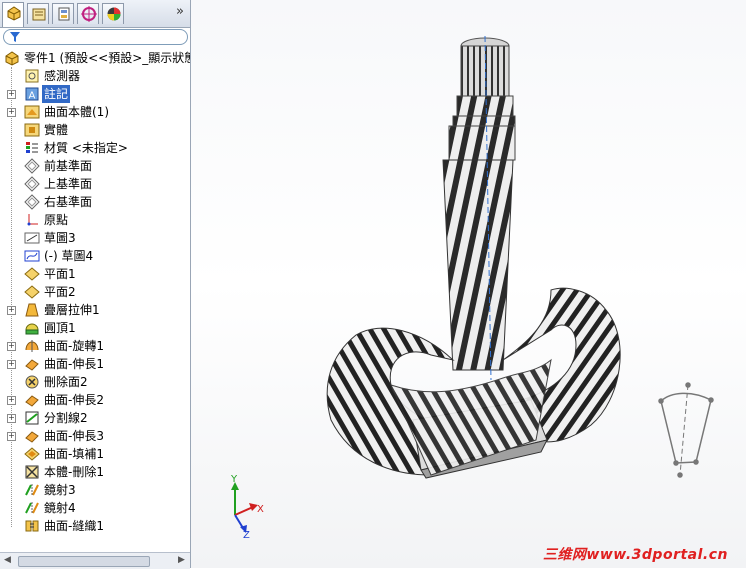  Describe the element at coordinates (95, 382) in the screenshot. I see `tree-item: 刪除面2` at that location.